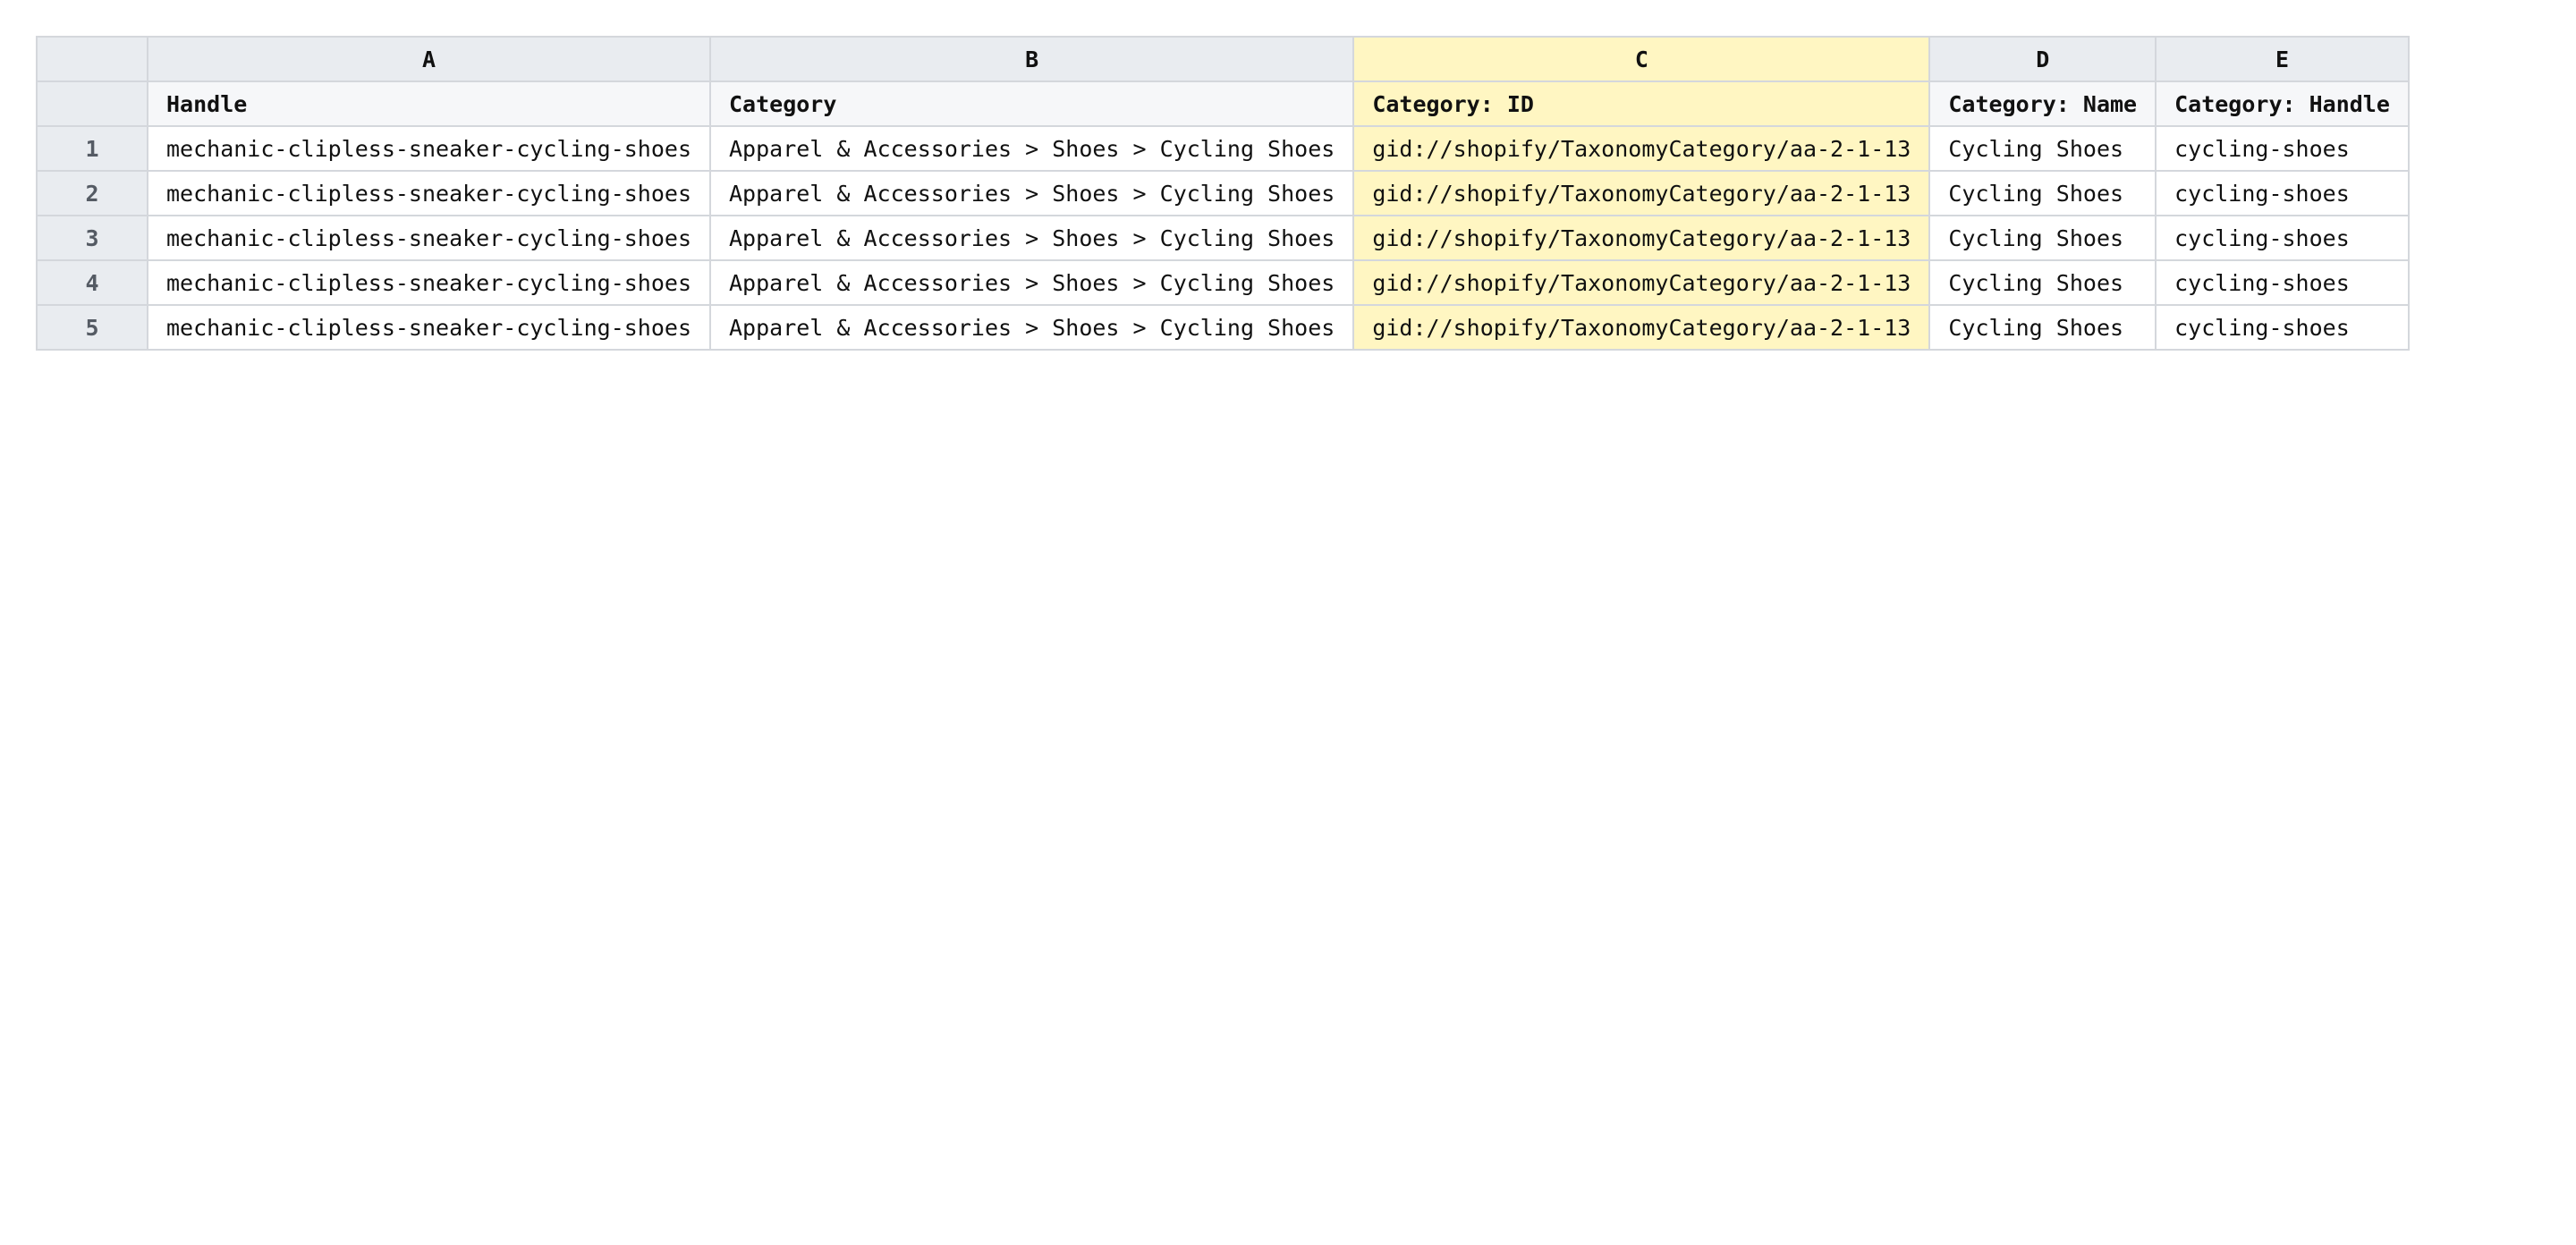  Describe the element at coordinates (92, 238) in the screenshot. I see `row-number: 3` at that location.